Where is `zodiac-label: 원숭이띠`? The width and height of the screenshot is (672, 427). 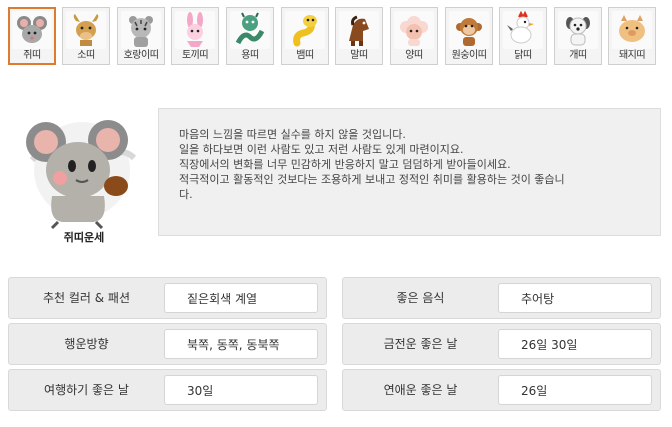 zodiac-label: 원숭이띠 is located at coordinates (469, 55).